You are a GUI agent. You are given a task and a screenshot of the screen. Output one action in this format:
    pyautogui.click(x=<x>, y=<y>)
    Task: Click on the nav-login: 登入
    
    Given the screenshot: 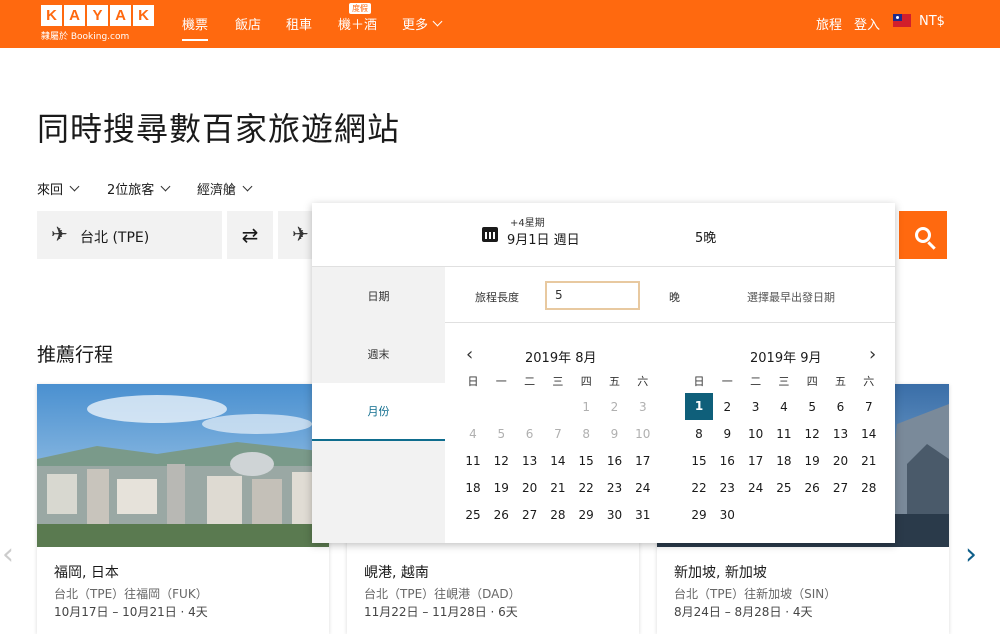 What is the action you would take?
    pyautogui.click(x=867, y=23)
    